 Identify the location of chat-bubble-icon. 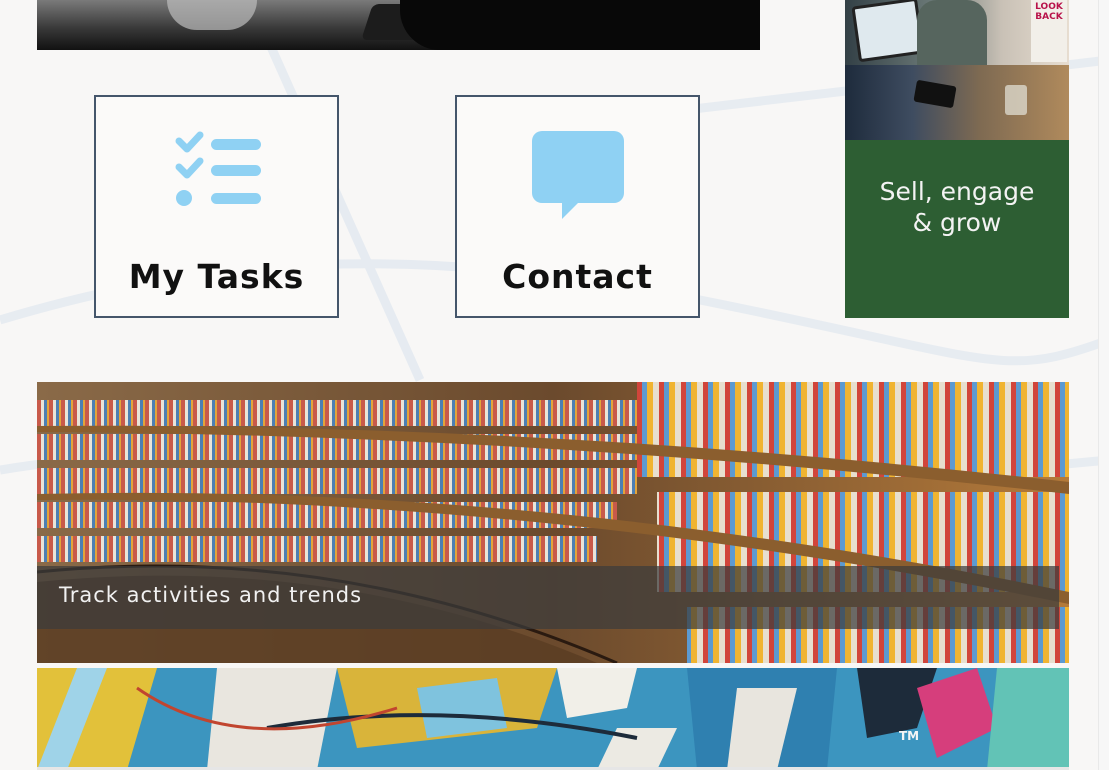
(577, 176).